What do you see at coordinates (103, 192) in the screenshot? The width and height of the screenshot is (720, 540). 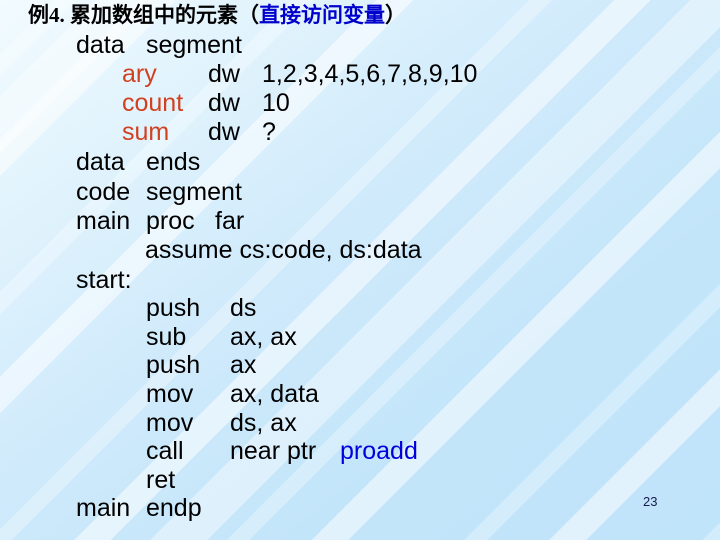 I see `code-label-code: code` at bounding box center [103, 192].